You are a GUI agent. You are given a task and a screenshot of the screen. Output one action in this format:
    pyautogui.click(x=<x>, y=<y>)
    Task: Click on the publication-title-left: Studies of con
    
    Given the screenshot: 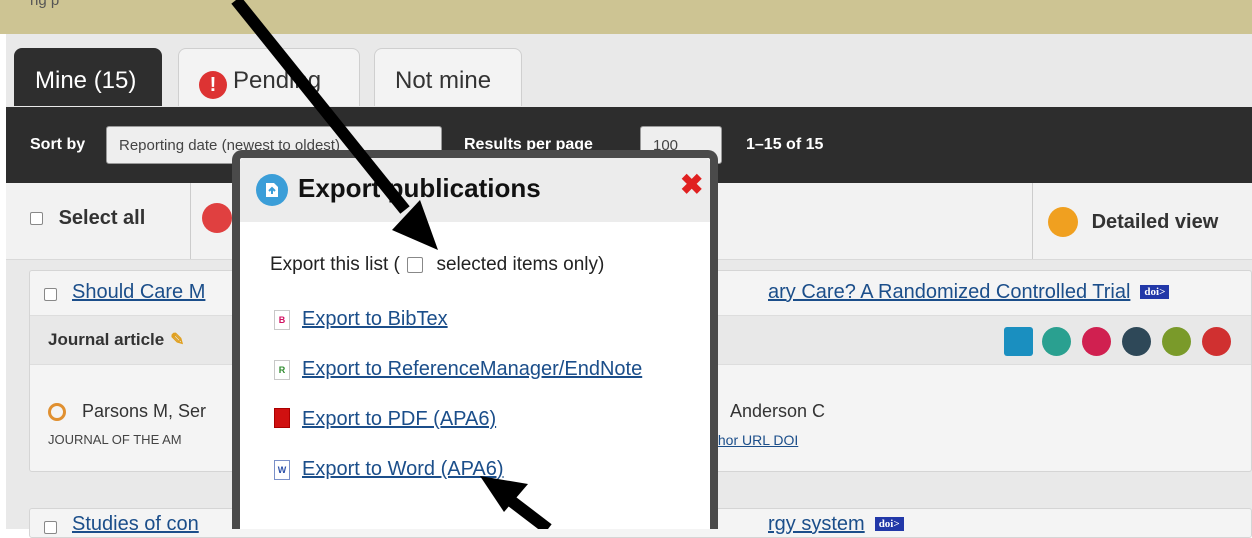 What is the action you would take?
    pyautogui.click(x=135, y=524)
    